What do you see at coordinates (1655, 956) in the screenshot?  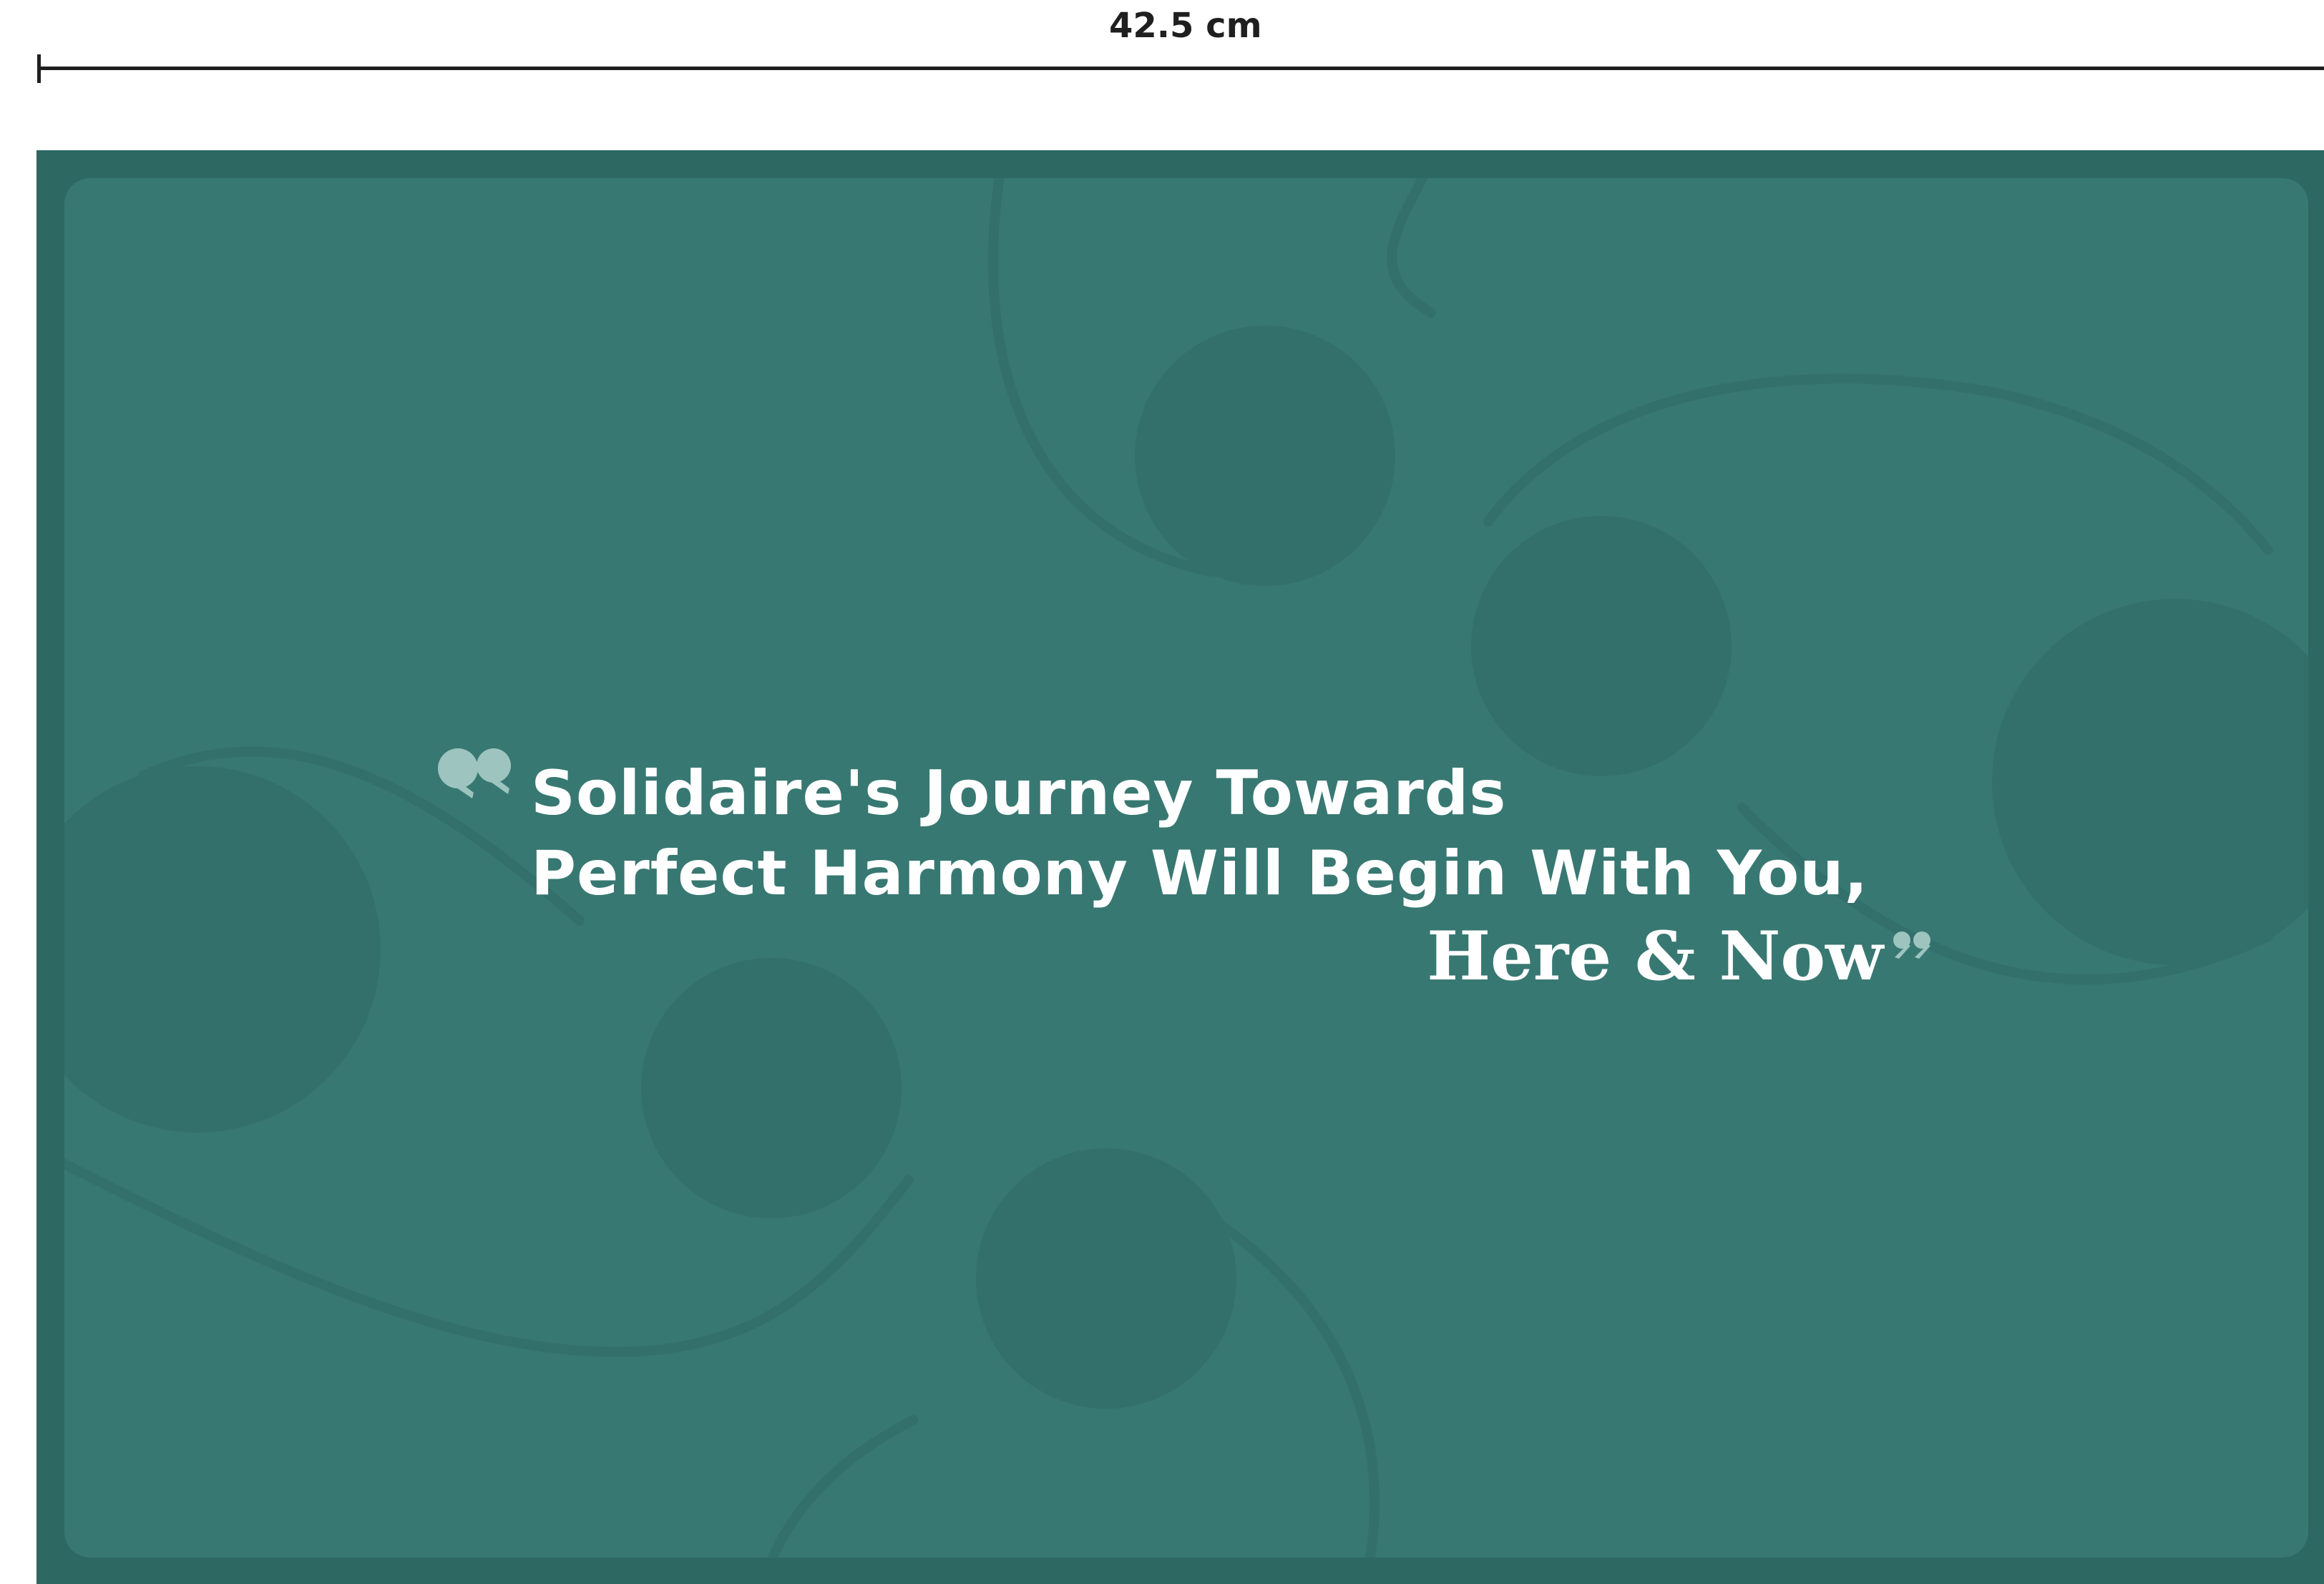 I see `quote-emphasis: Here & Now` at bounding box center [1655, 956].